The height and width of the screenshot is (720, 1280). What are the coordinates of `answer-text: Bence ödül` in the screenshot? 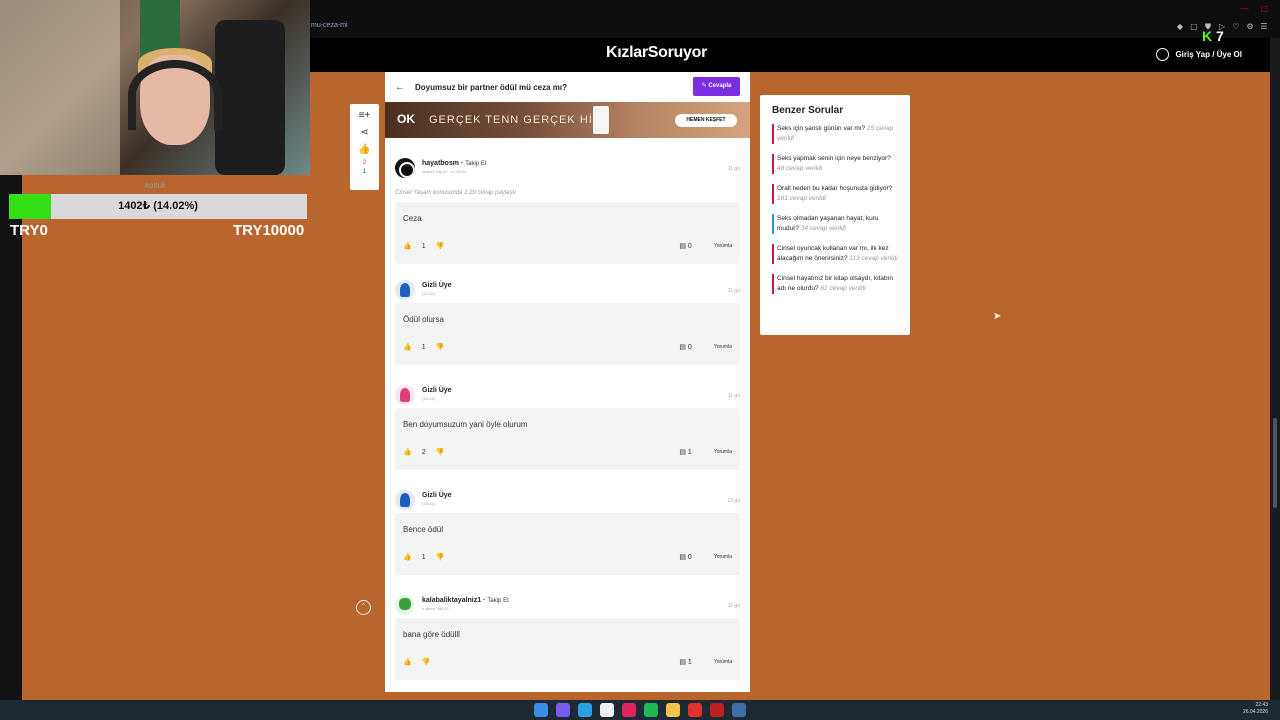 It's located at (423, 529).